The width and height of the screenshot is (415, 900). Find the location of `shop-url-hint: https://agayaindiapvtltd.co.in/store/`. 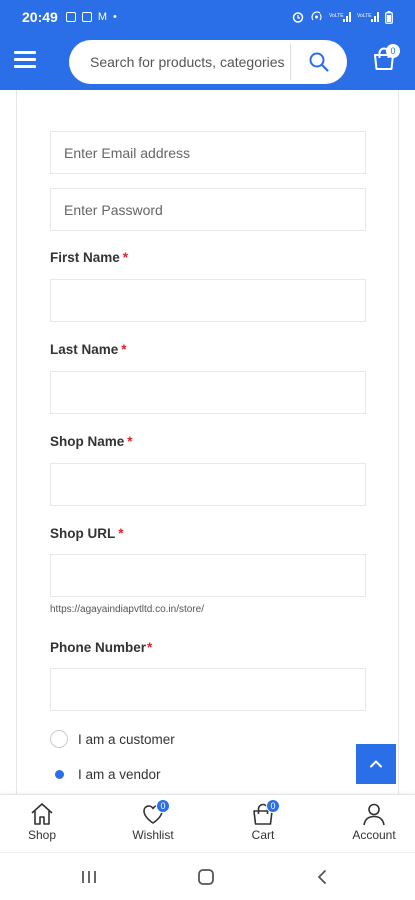

shop-url-hint: https://agayaindiapvtltd.co.in/store/ is located at coordinates (127, 609).